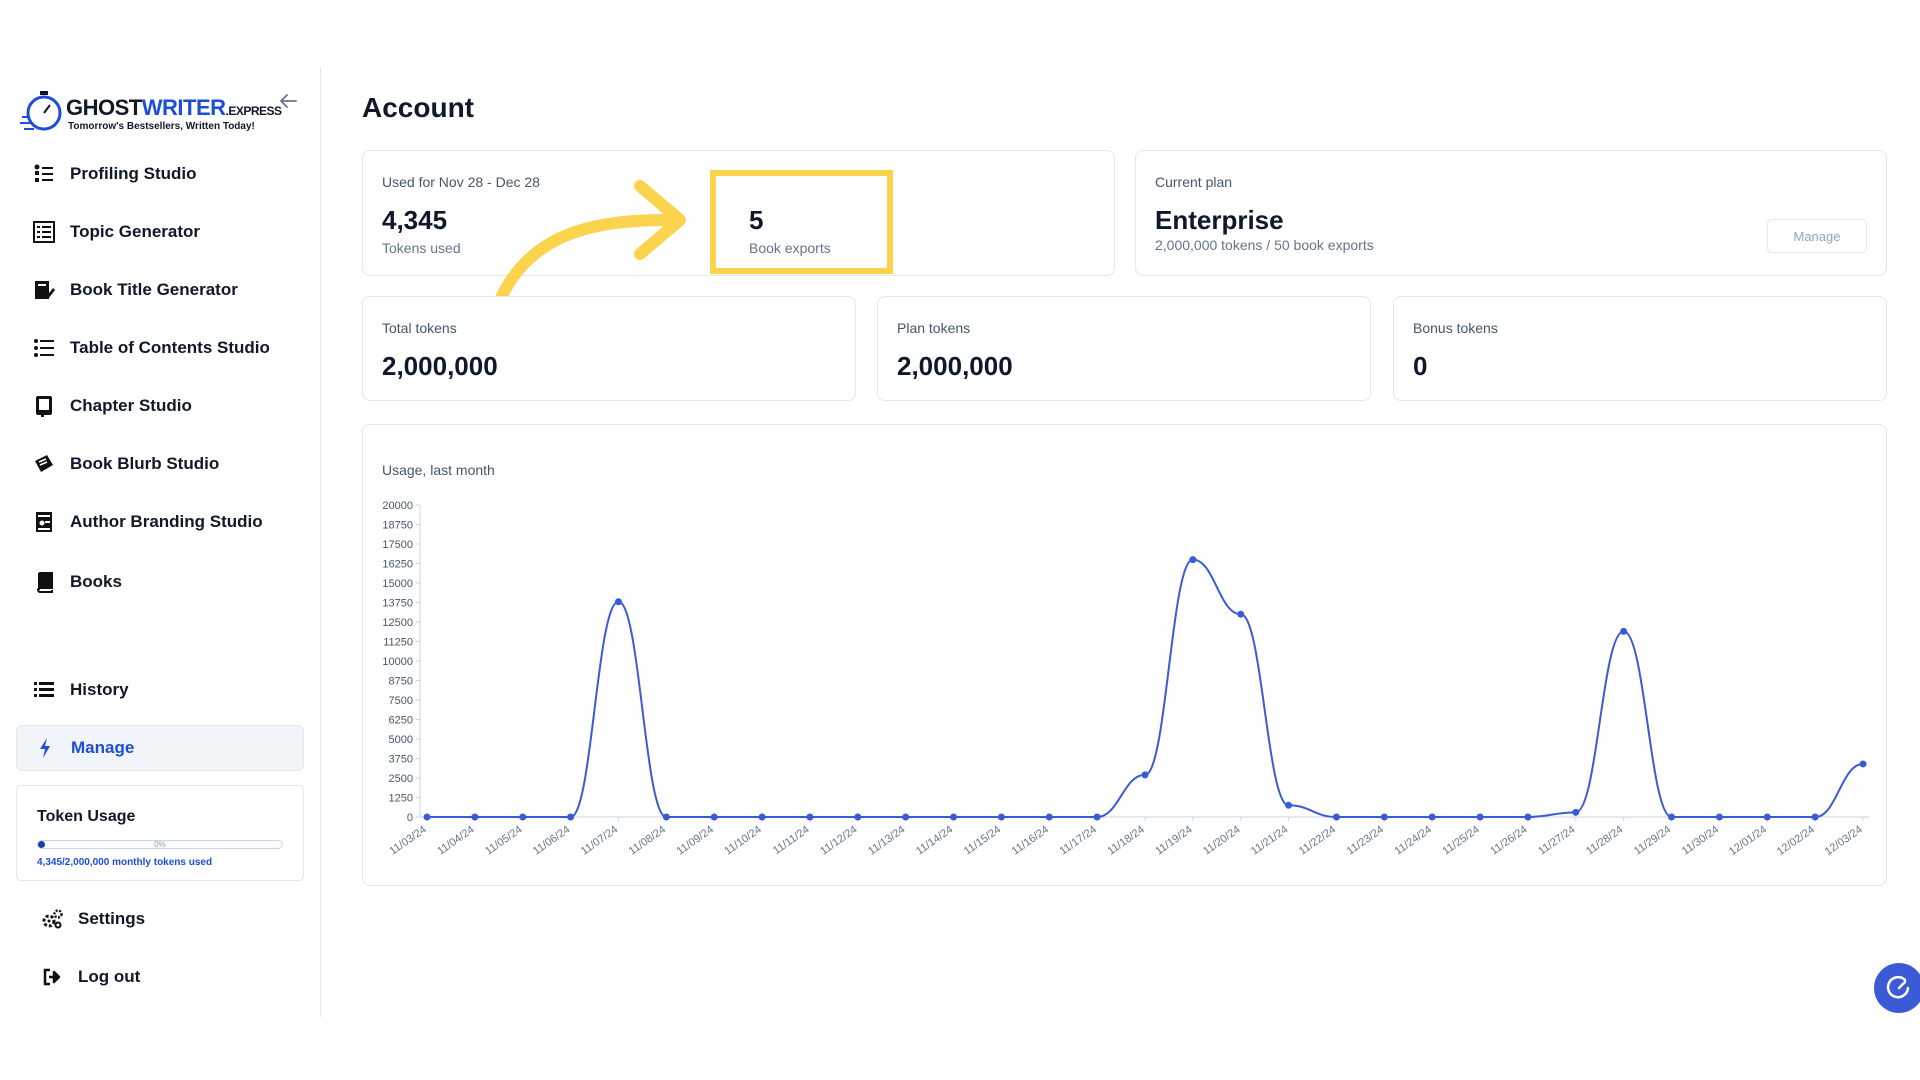  What do you see at coordinates (418, 107) in the screenshot?
I see `page-title: Account` at bounding box center [418, 107].